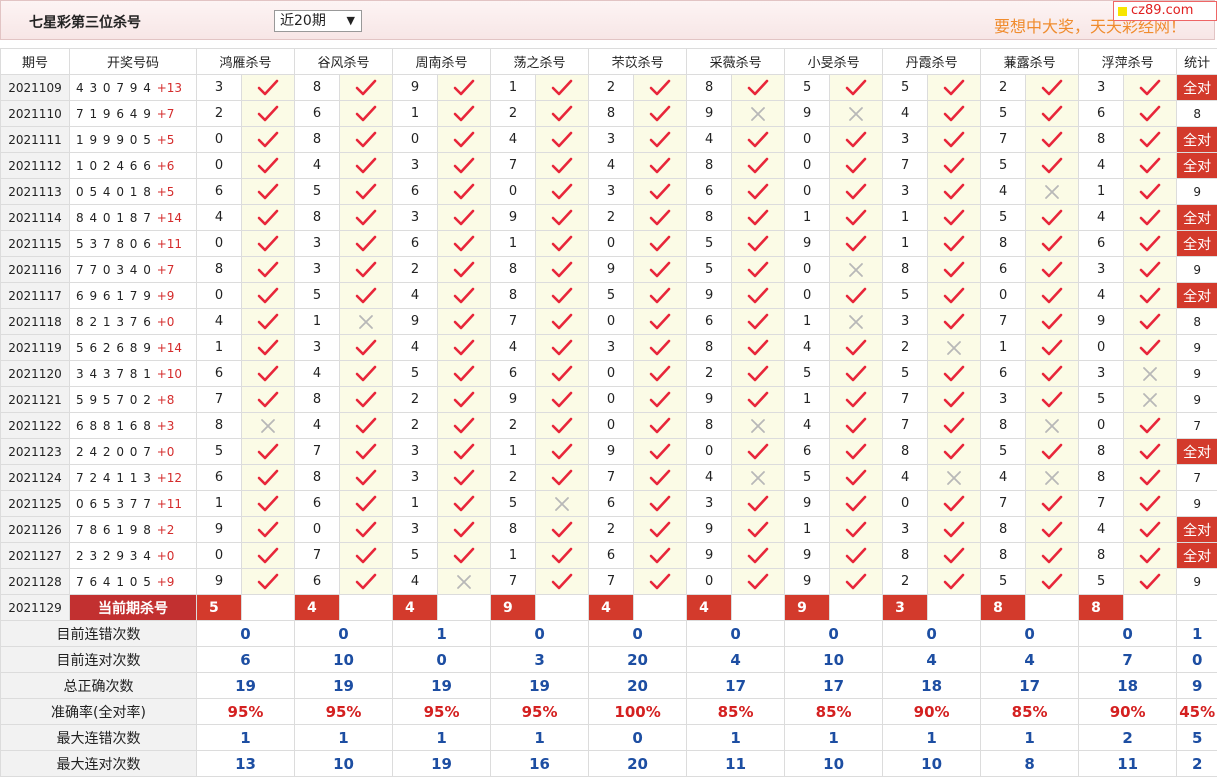 Image resolution: width=1217 pixels, height=780 pixels. Describe the element at coordinates (133, 217) in the screenshot. I see `draw-number-cell: 8 4 0 1 8 7 +14` at that location.